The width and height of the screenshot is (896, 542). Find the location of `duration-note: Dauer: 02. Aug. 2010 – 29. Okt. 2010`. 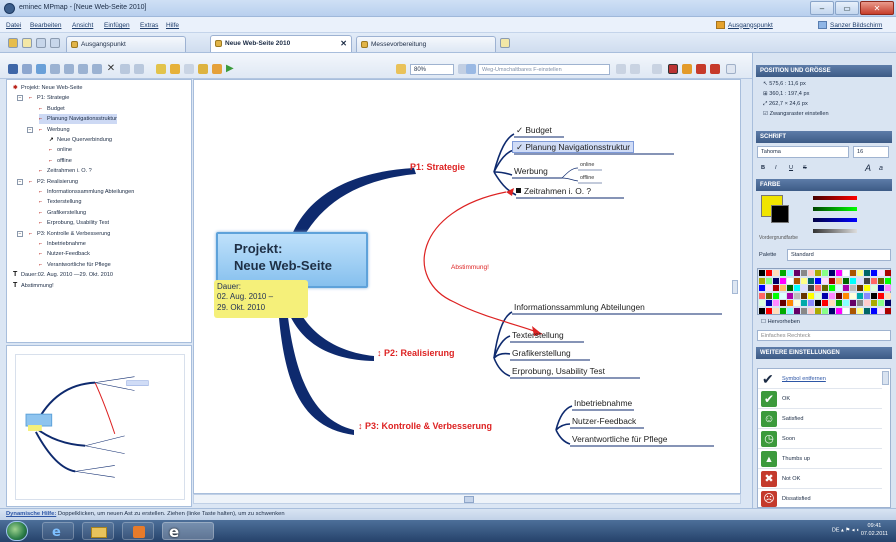

duration-note: Dauer: 02. Aug. 2010 – 29. Okt. 2010 is located at coordinates (261, 299).